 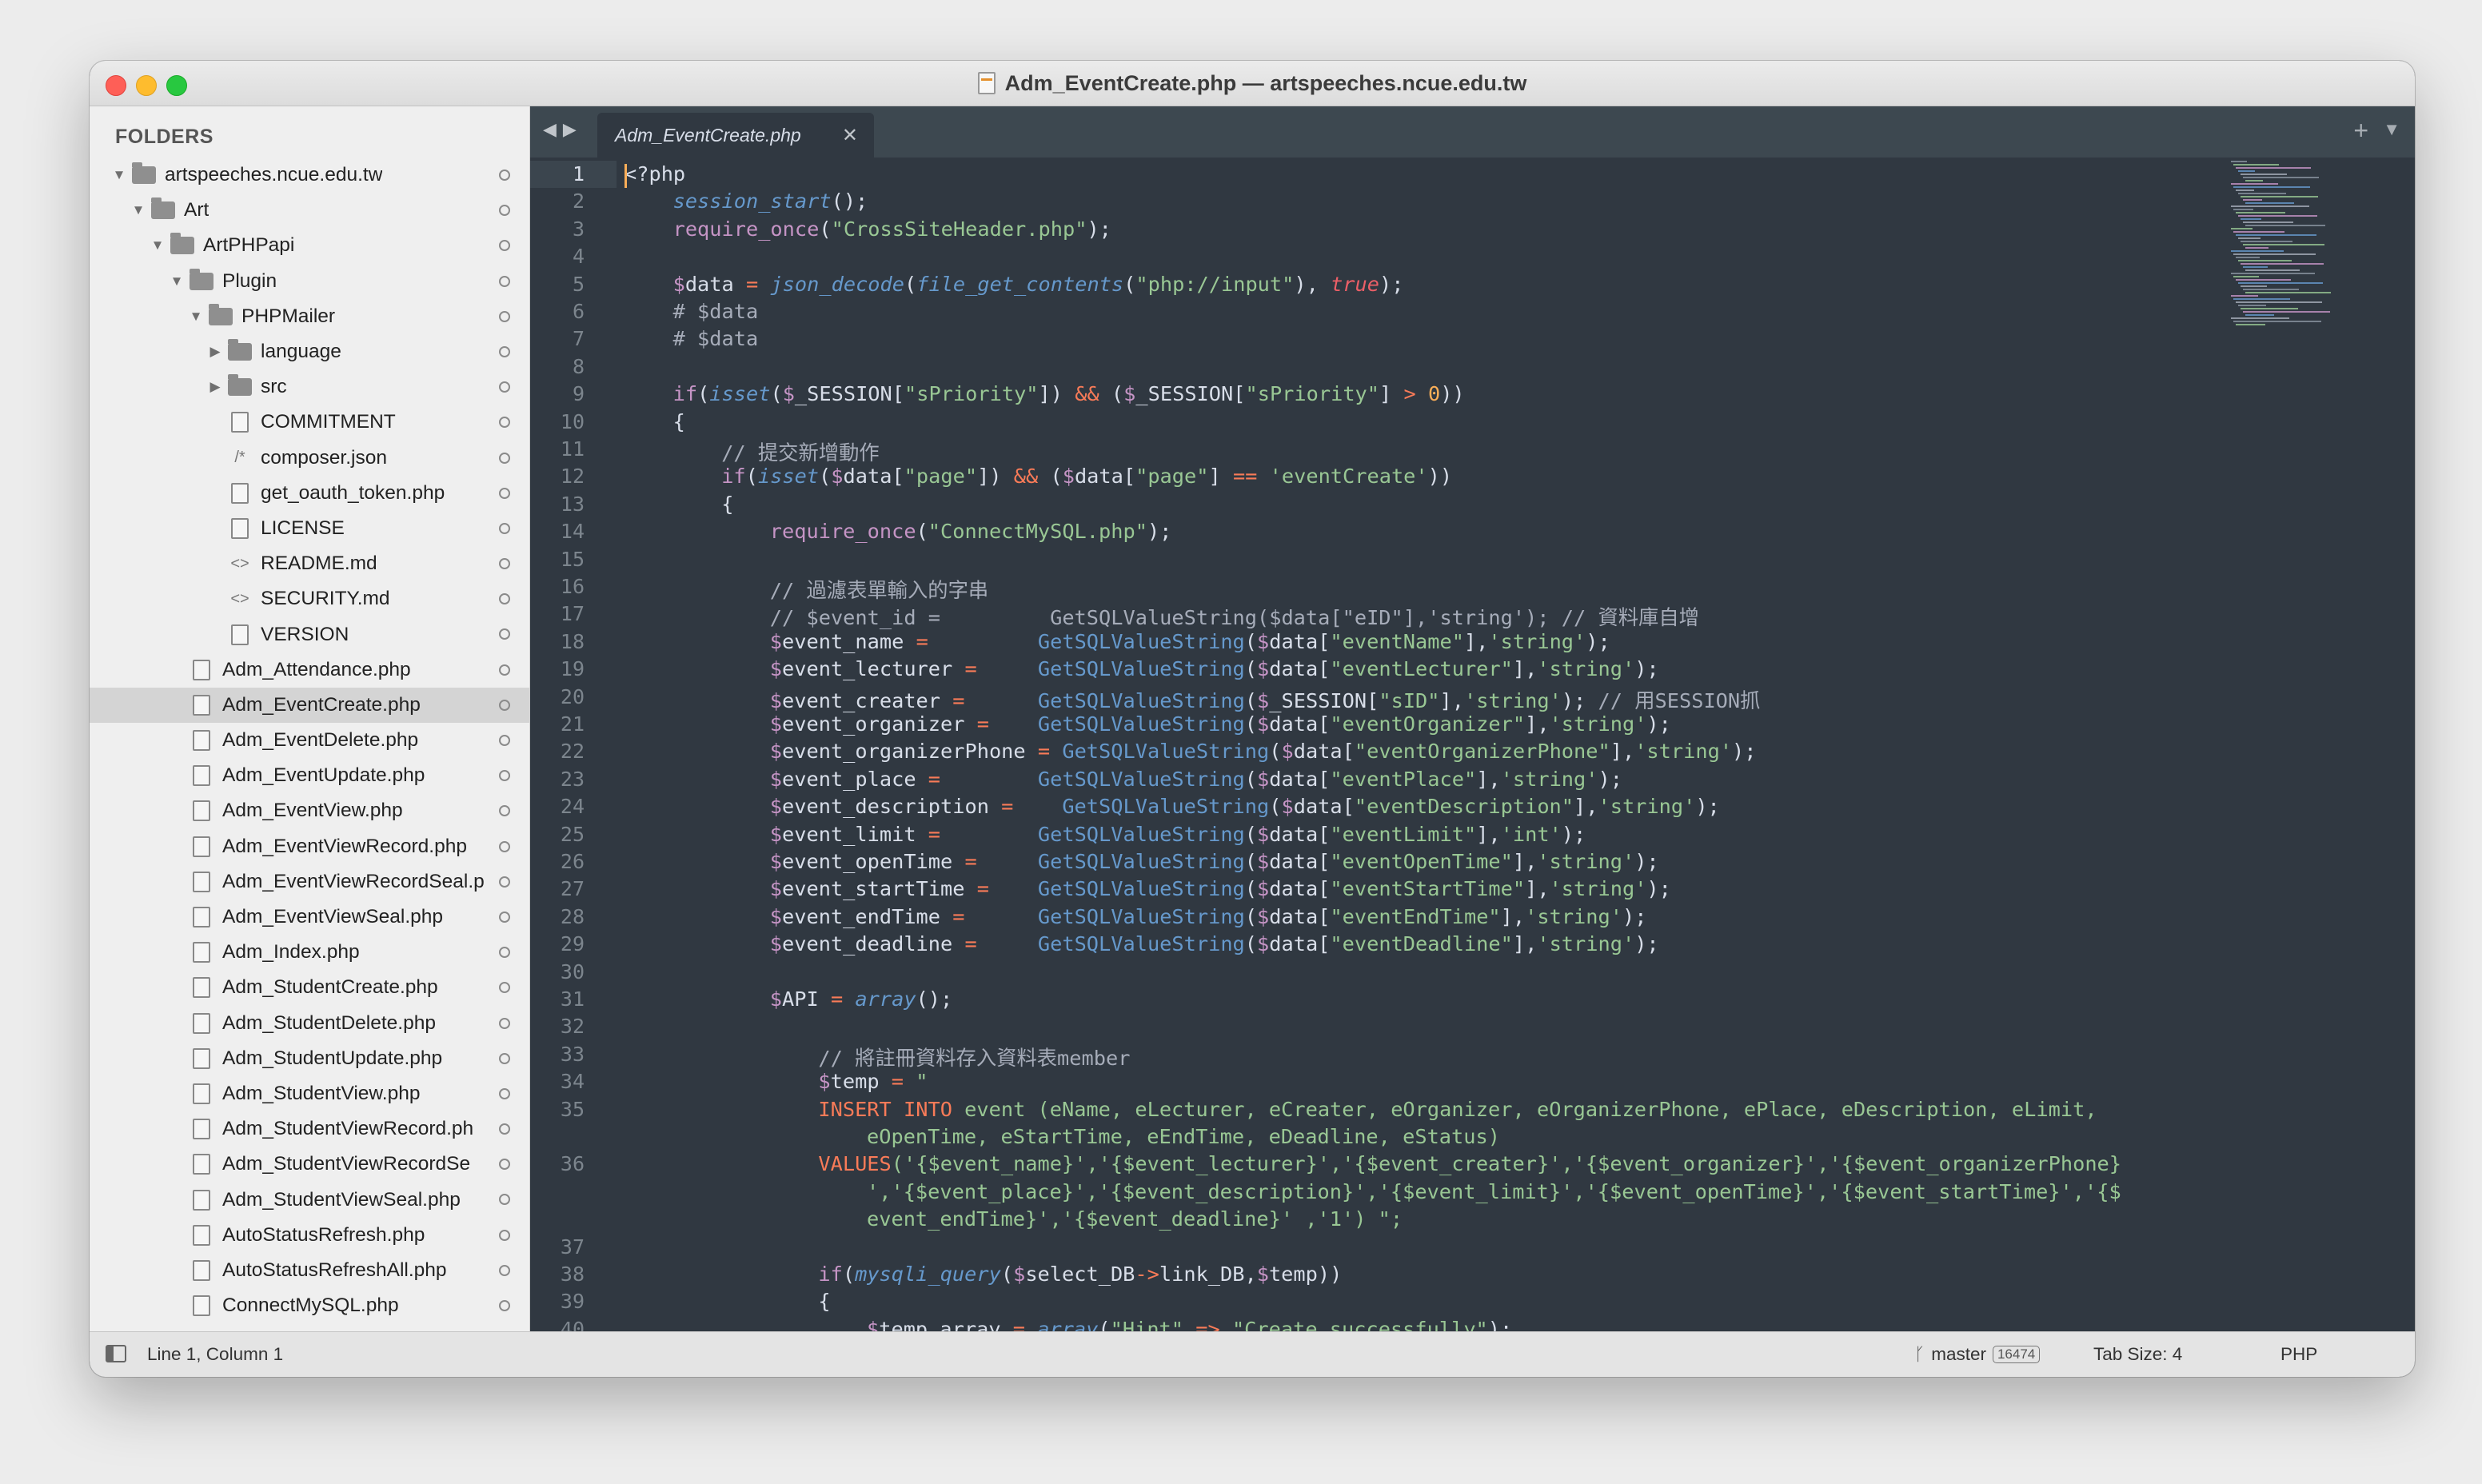 I want to click on code-line: <?php, so click(x=654, y=174).